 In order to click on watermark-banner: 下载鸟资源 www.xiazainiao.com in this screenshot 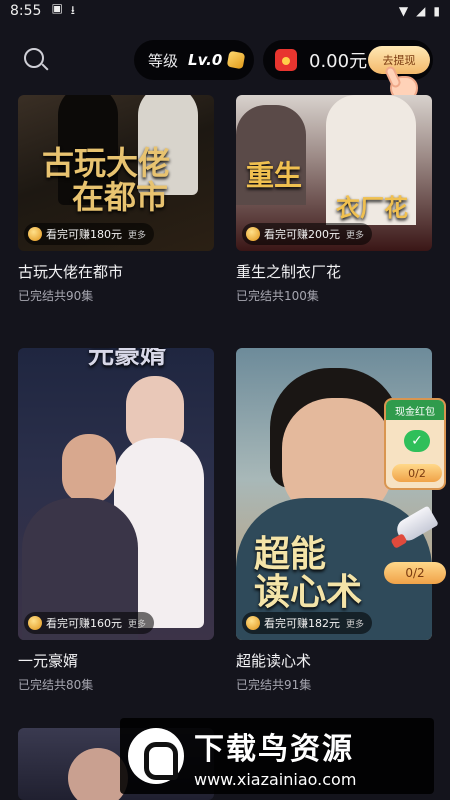, I will do `click(277, 756)`.